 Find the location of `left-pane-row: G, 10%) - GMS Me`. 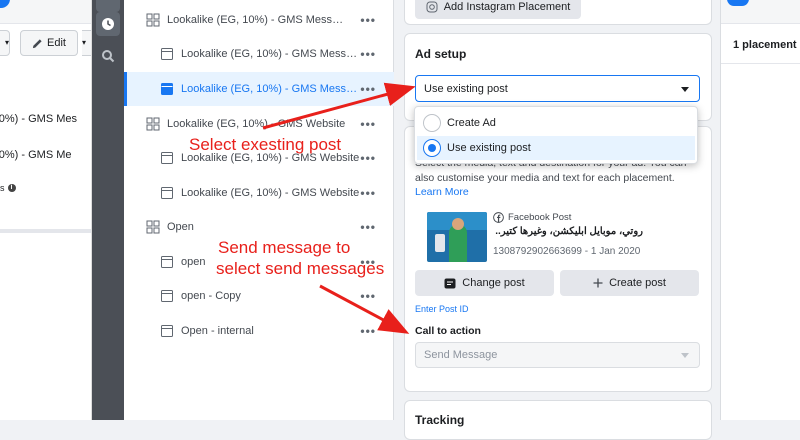

left-pane-row: G, 10%) - GMS Me is located at coordinates (36, 155).